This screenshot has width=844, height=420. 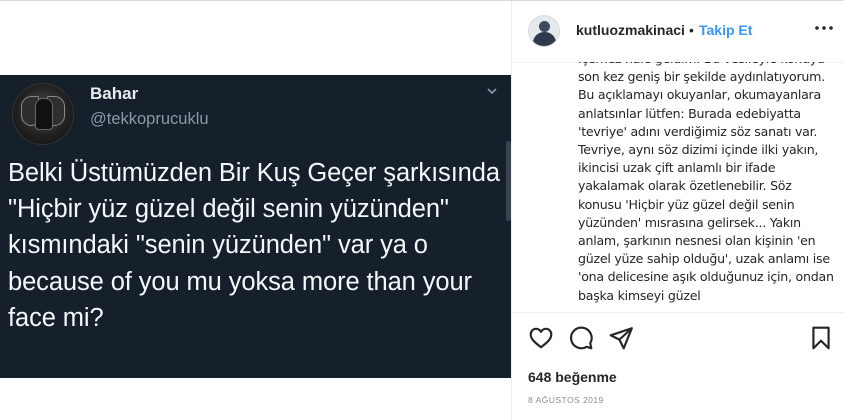 What do you see at coordinates (572, 377) in the screenshot?
I see `like-count: 648 beğenme` at bounding box center [572, 377].